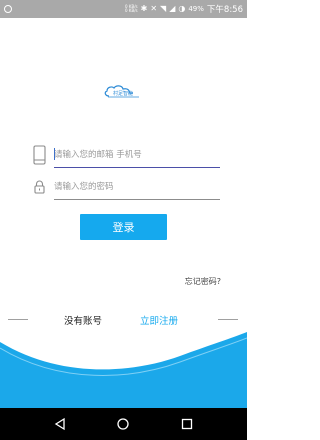 This screenshot has height=440, width=320. I want to click on text-caret, so click(54, 154).